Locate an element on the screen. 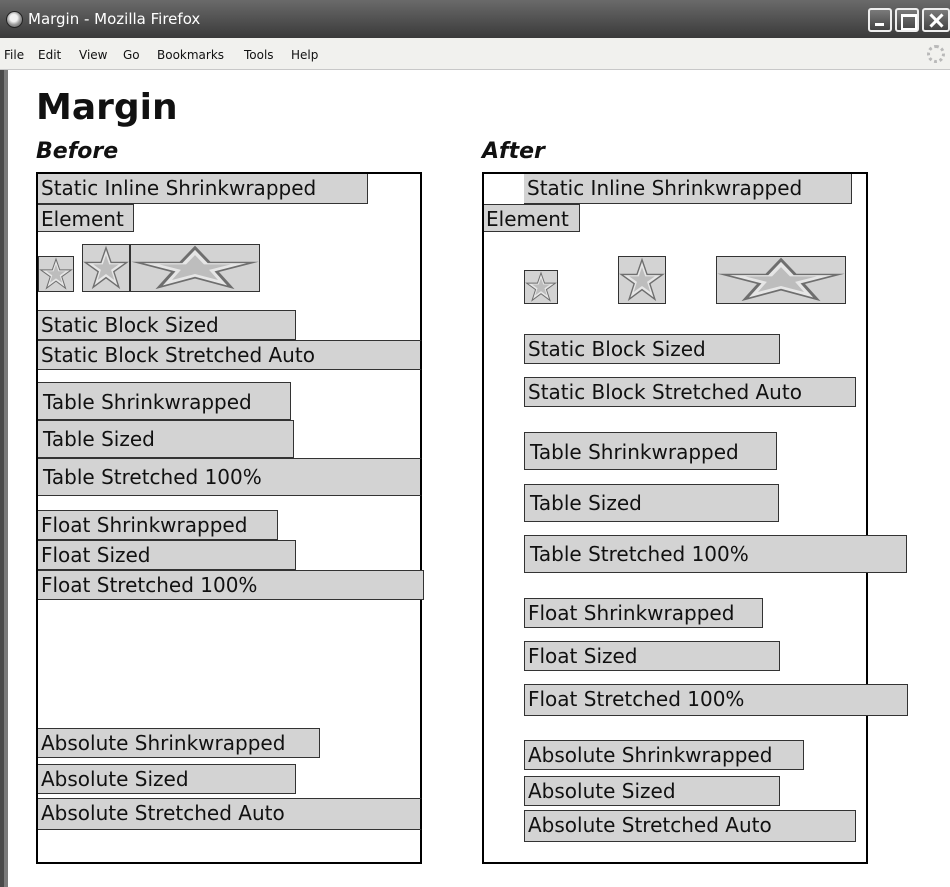 This screenshot has height=887, width=950. menu-edit: Edit is located at coordinates (49, 55).